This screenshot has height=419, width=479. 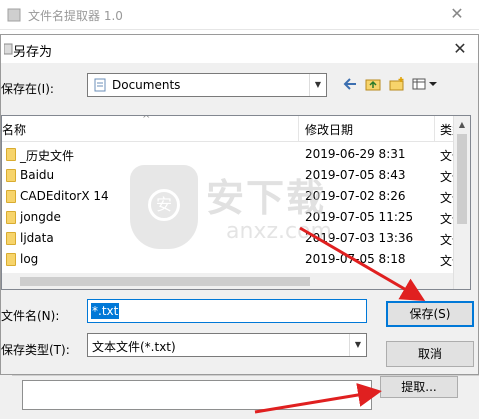 What do you see at coordinates (33, 52) in the screenshot?
I see `dialog-title: 另存为` at bounding box center [33, 52].